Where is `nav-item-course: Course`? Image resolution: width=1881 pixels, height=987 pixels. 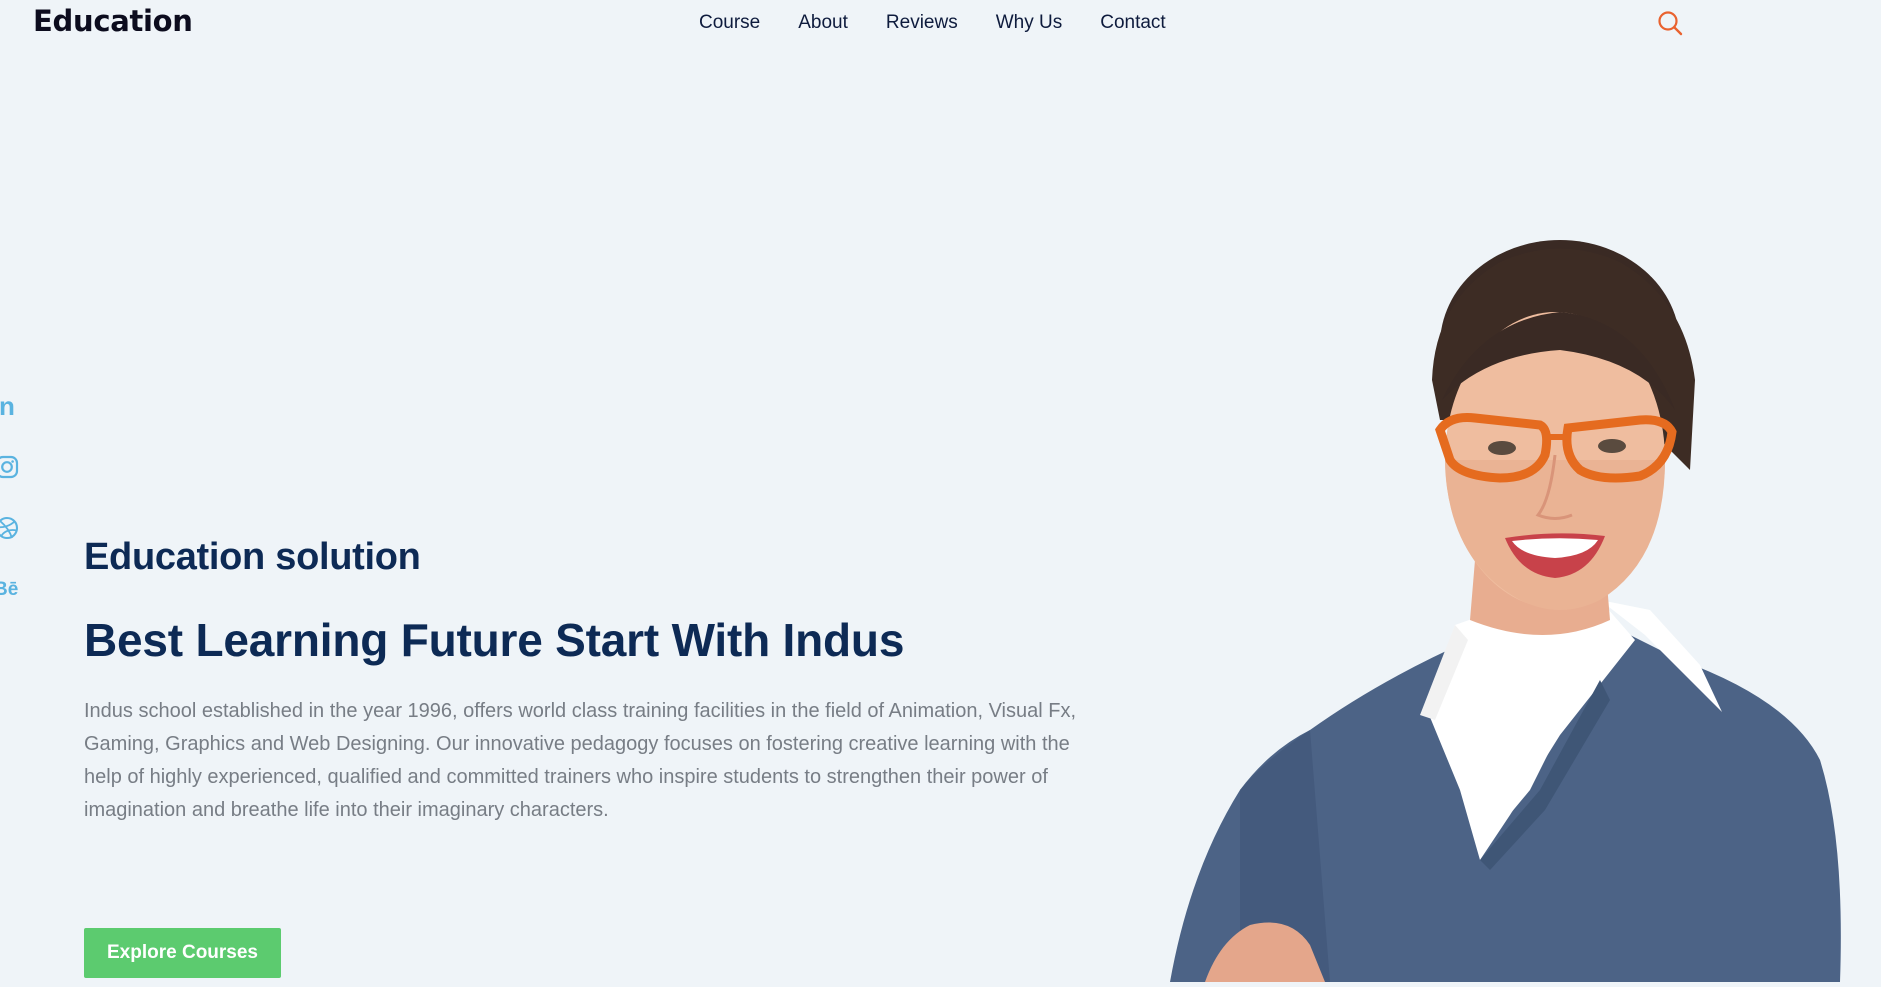 nav-item-course: Course is located at coordinates (729, 23).